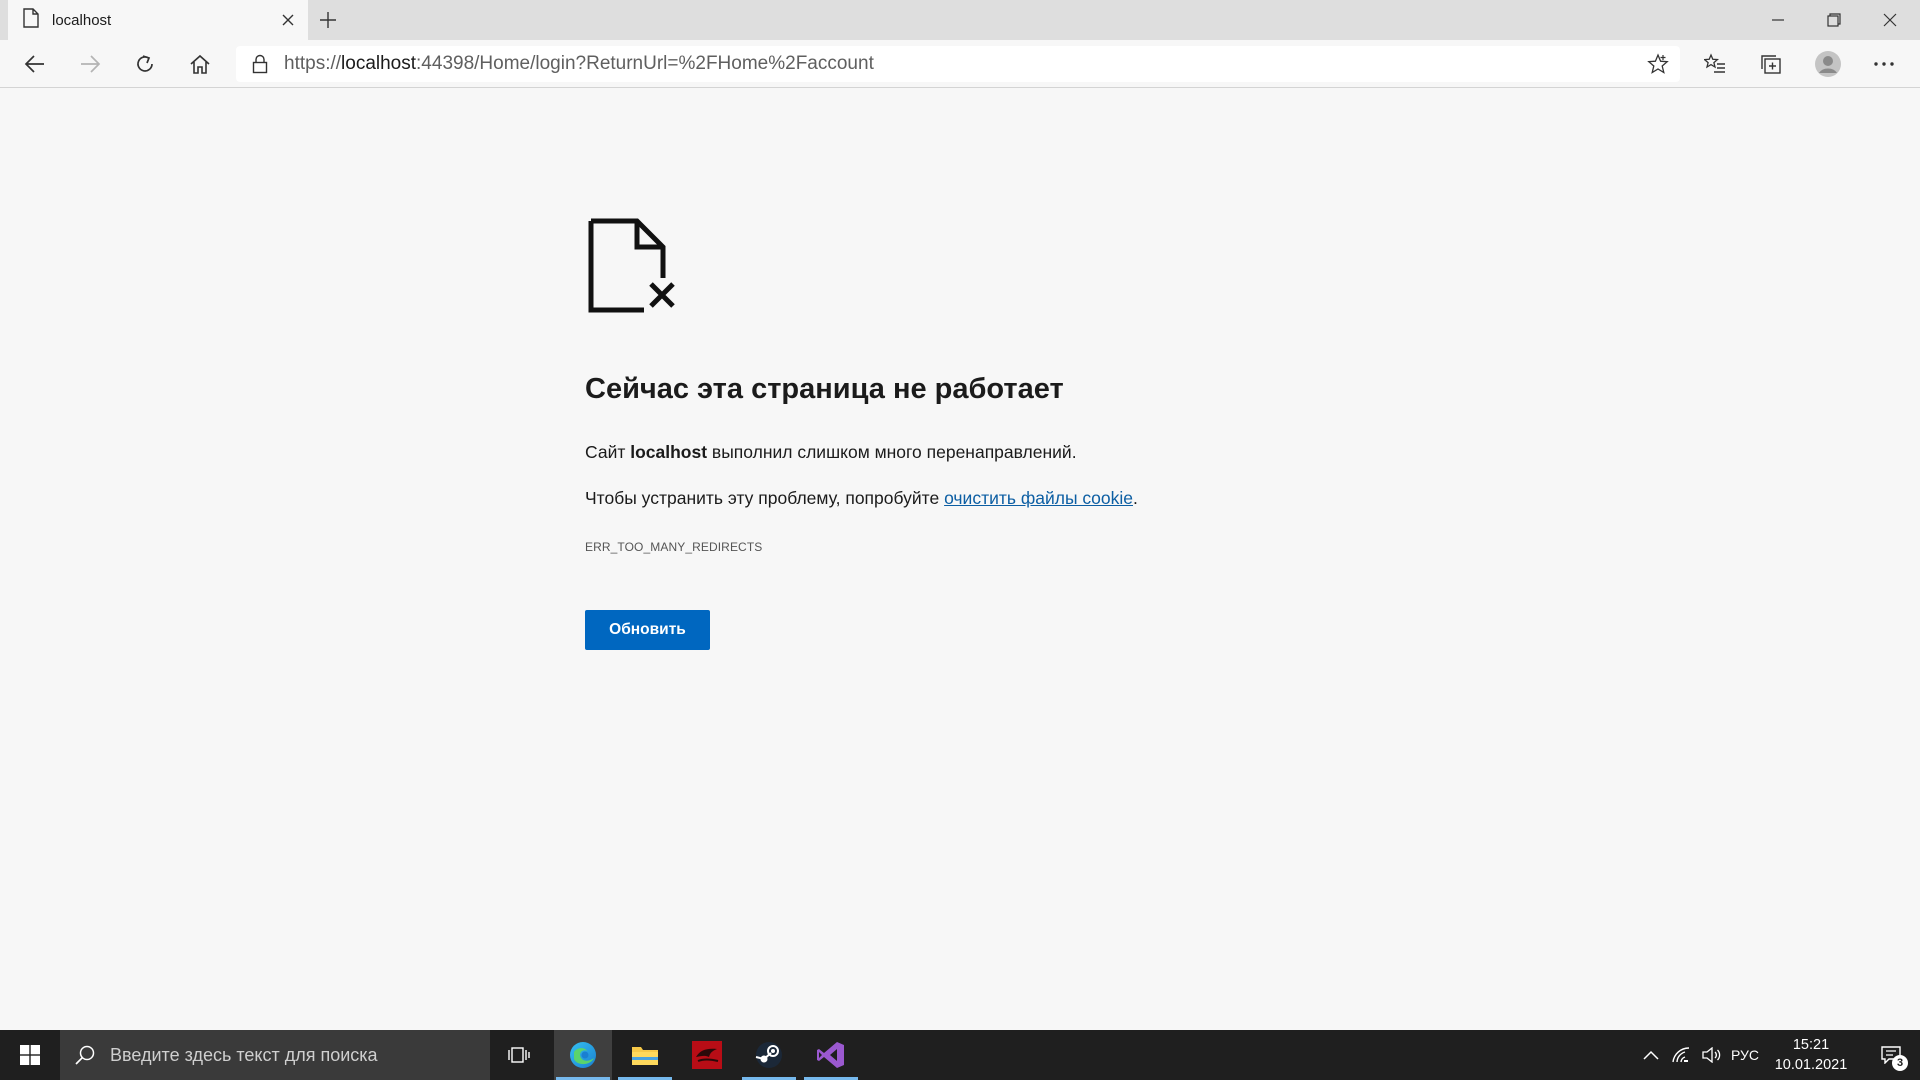  Describe the element at coordinates (260, 64) in the screenshot. I see `lock-icon` at that location.